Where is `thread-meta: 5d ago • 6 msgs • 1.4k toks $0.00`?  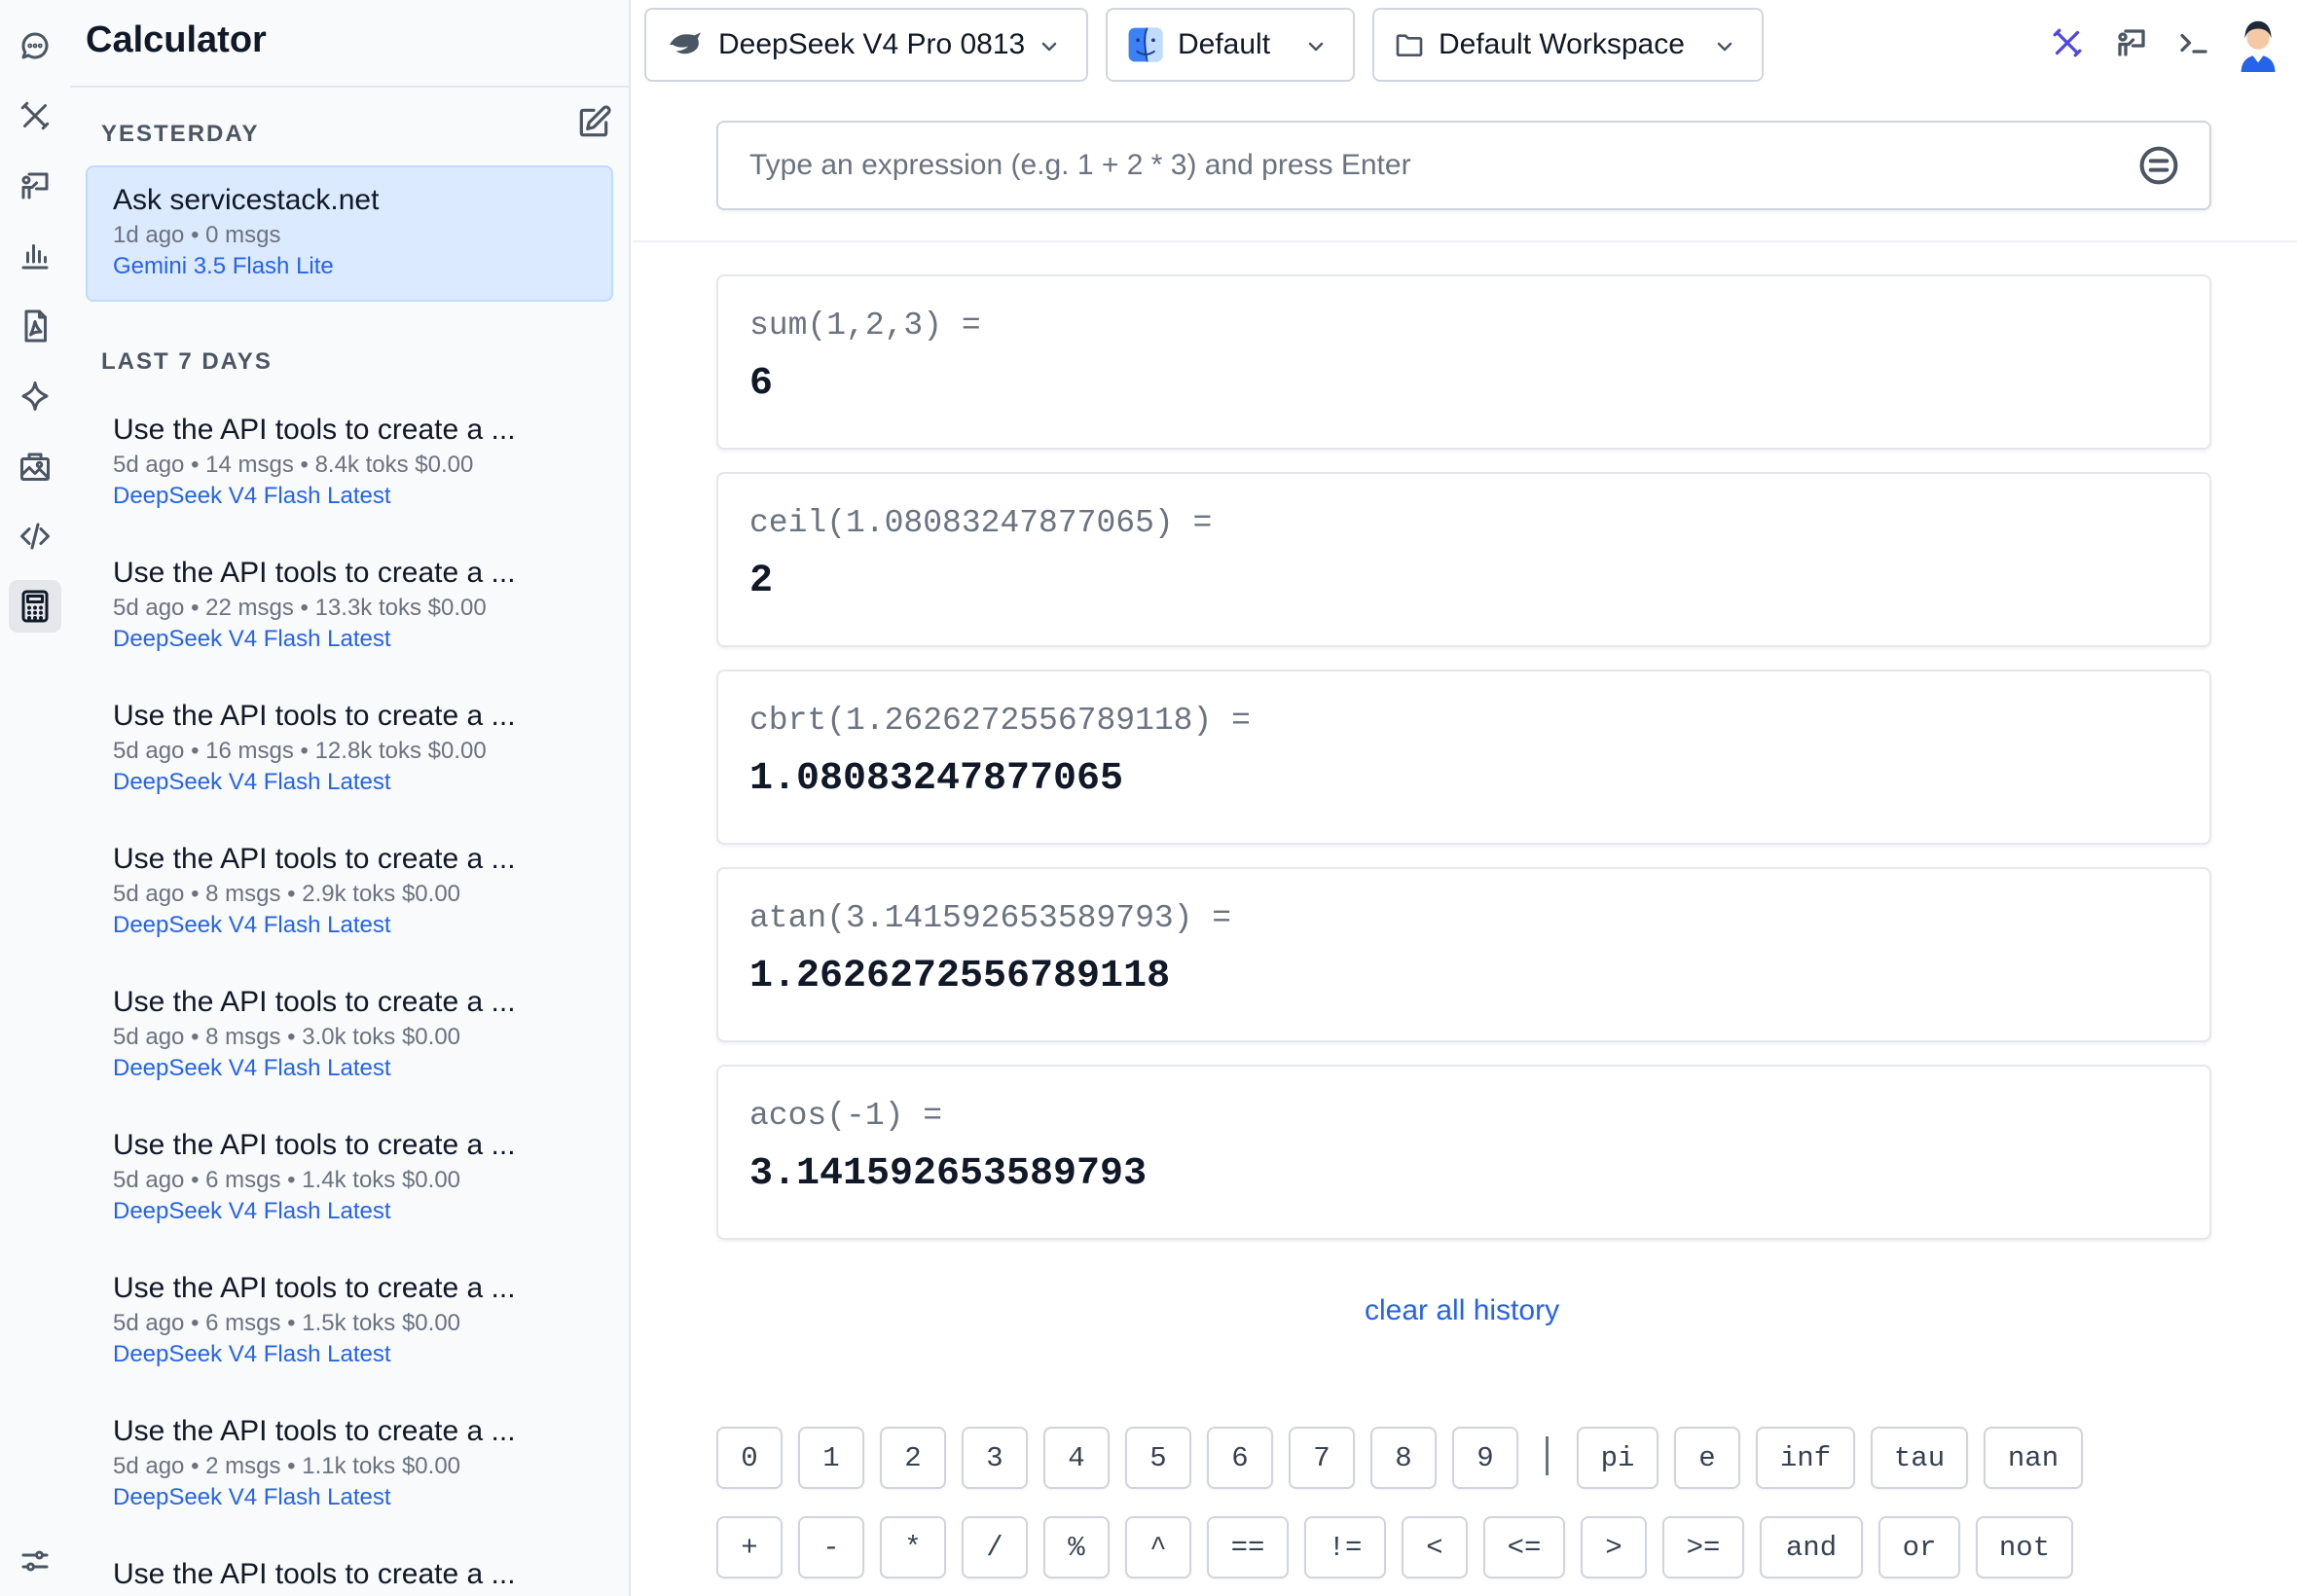 thread-meta: 5d ago • 6 msgs • 1.4k toks $0.00 is located at coordinates (287, 1180).